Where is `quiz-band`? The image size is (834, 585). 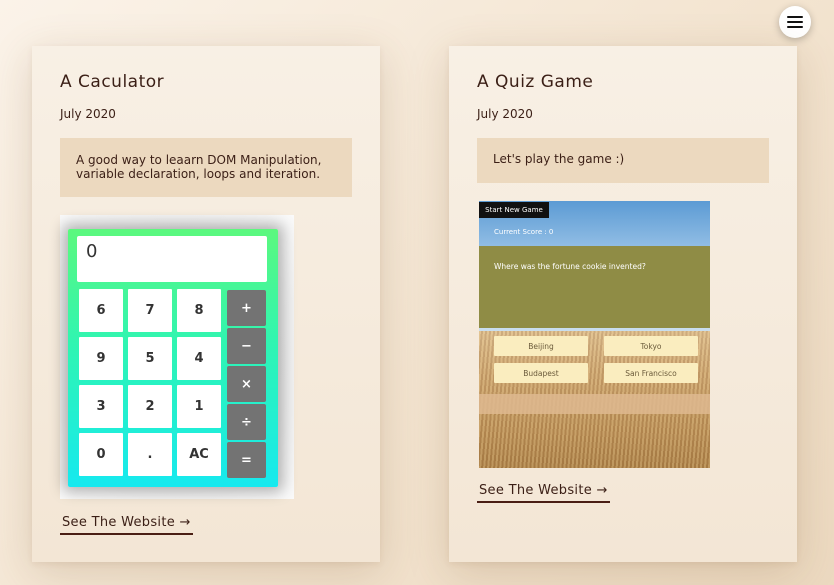 quiz-band is located at coordinates (594, 404).